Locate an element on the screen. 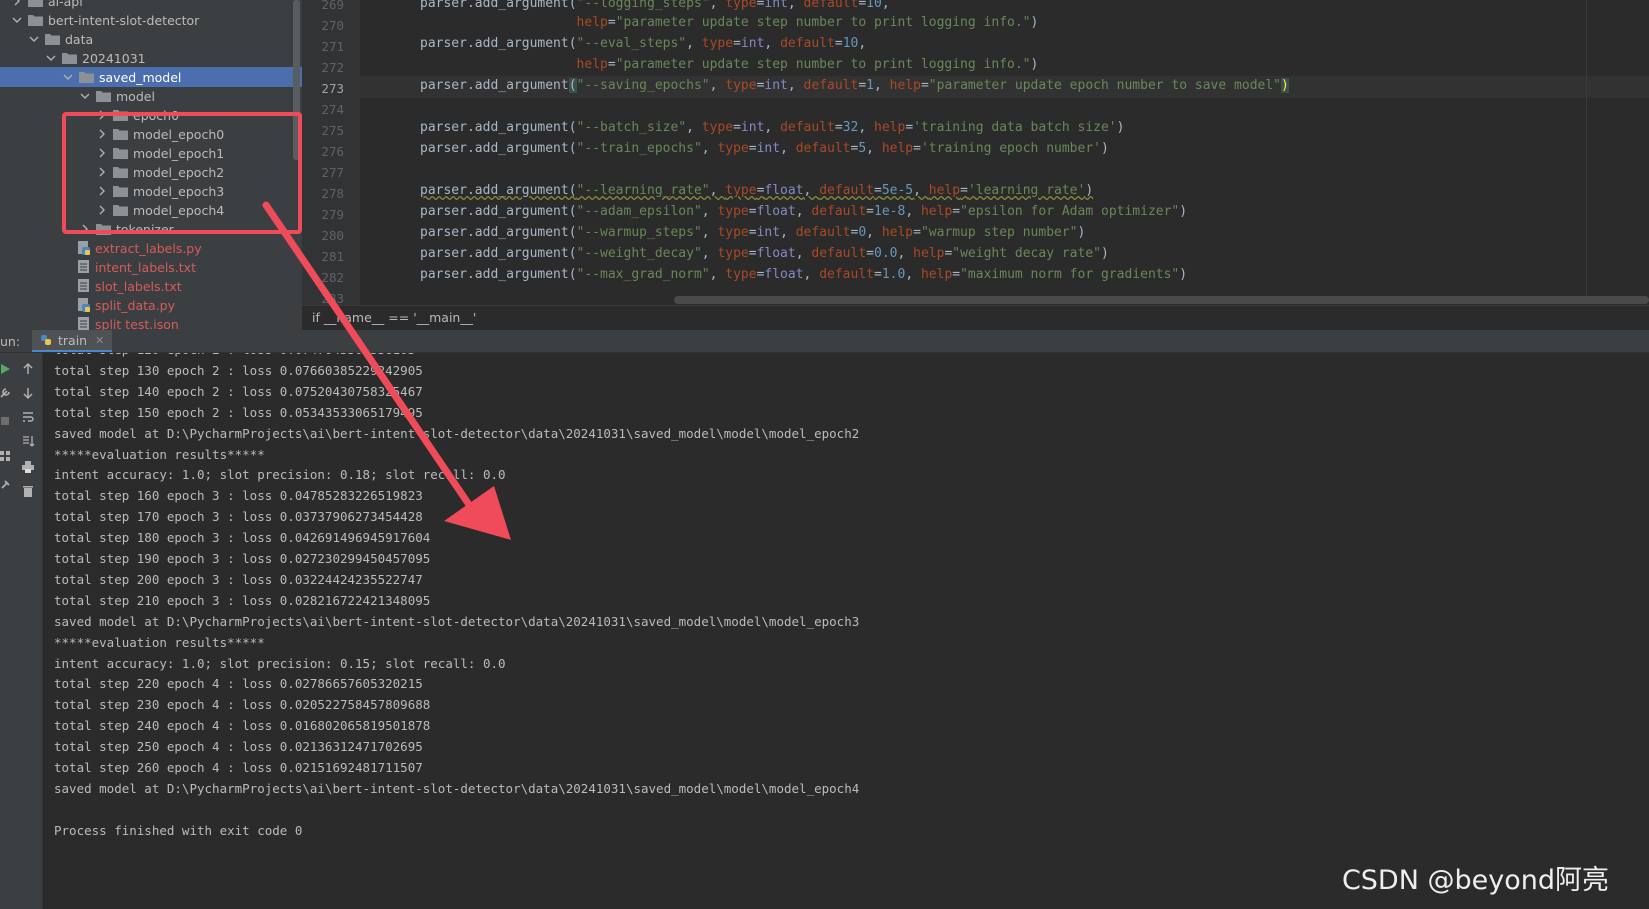 The width and height of the screenshot is (1649, 909). editor-breadcrumb-bar: if __name__ == '__main__' is located at coordinates (975, 316).